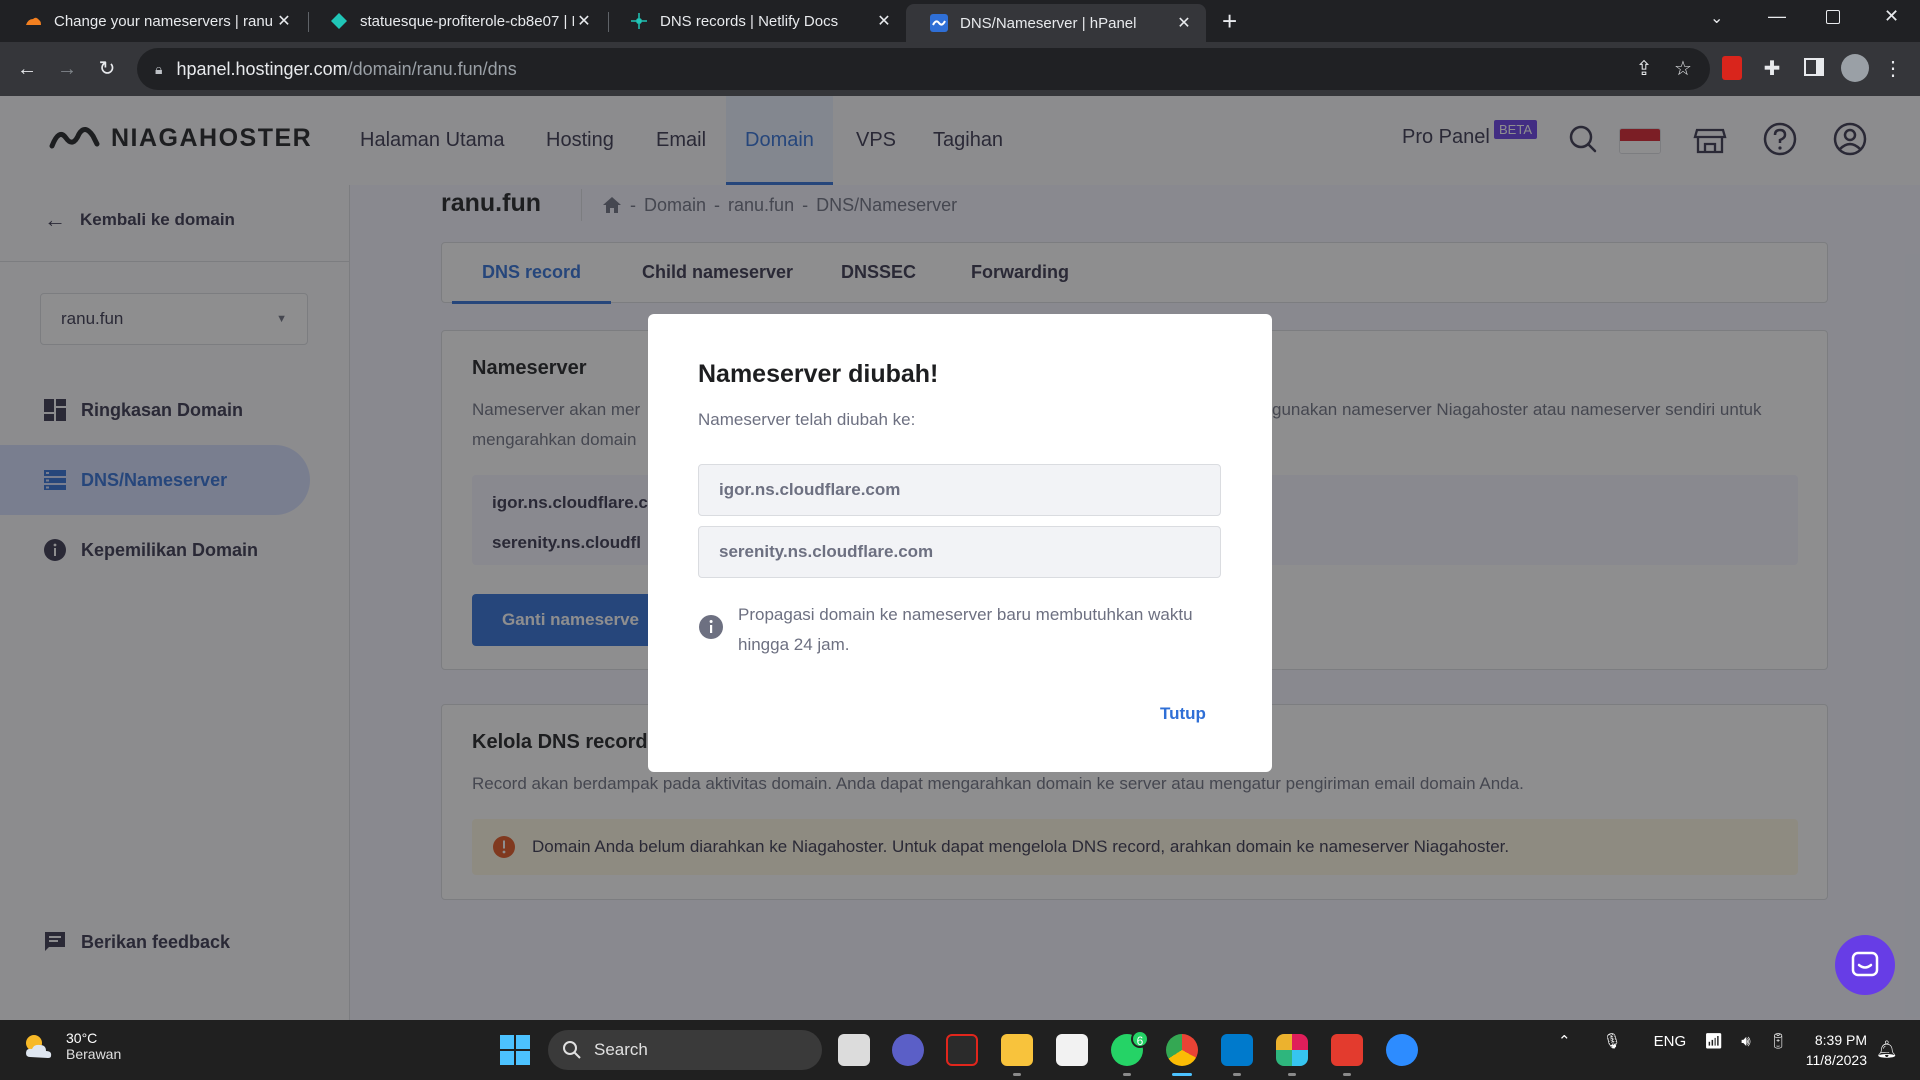  Describe the element at coordinates (908, 1050) in the screenshot. I see `teams-chat-icon` at that location.